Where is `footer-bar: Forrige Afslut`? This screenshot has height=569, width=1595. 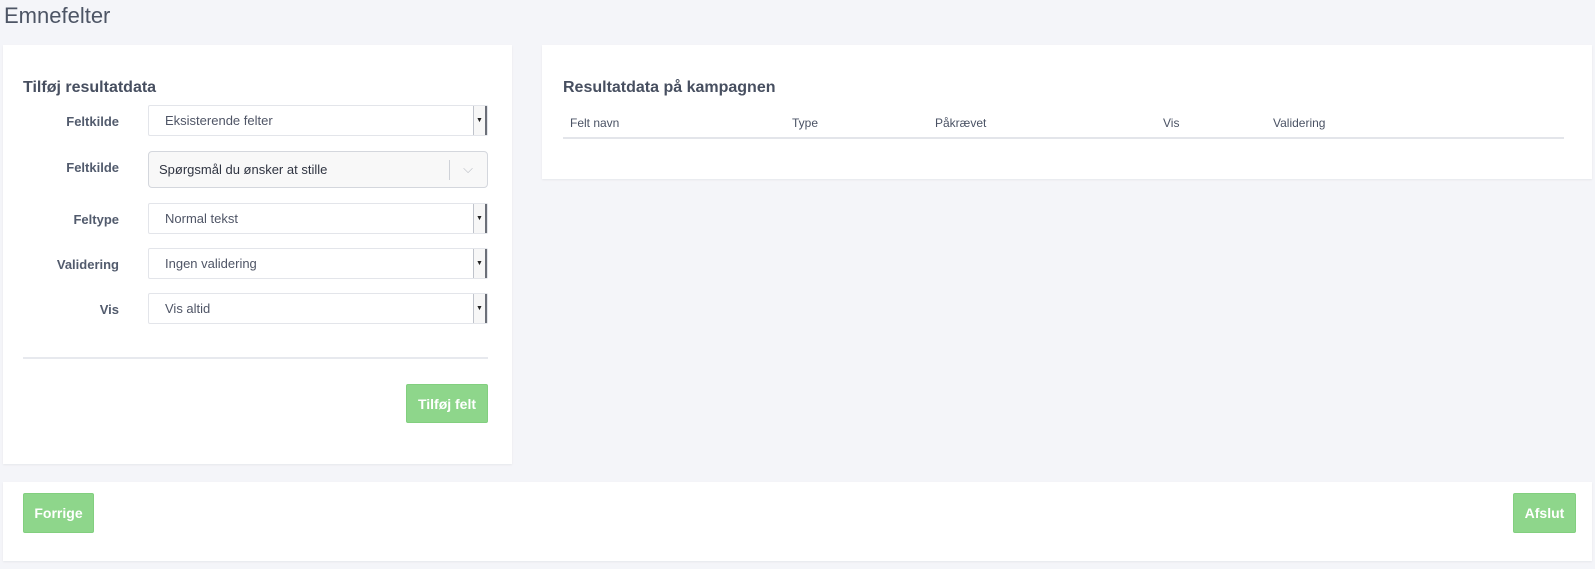 footer-bar: Forrige Afslut is located at coordinates (797, 521).